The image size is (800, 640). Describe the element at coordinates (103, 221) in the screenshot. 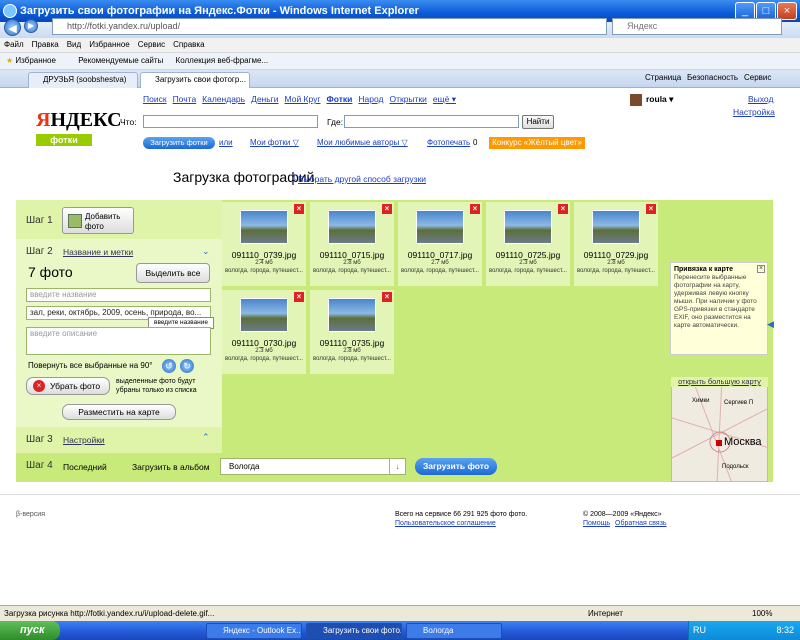

I see `add-photo-label: Добавить фото` at that location.